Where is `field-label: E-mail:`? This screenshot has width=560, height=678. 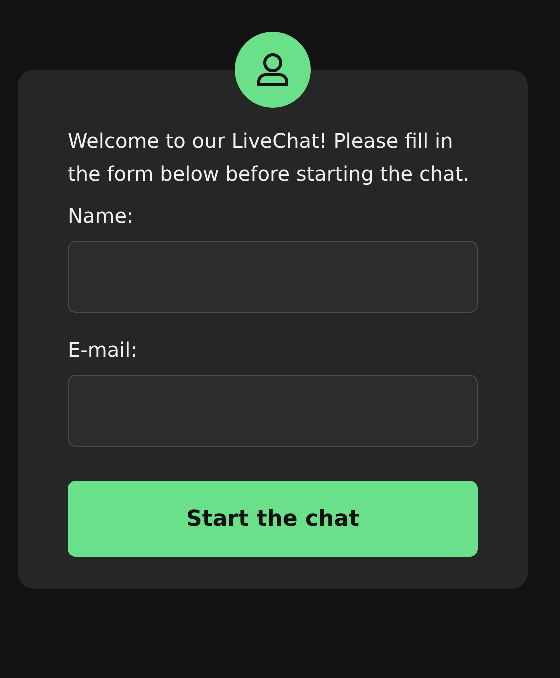
field-label: E-mail: is located at coordinates (103, 350).